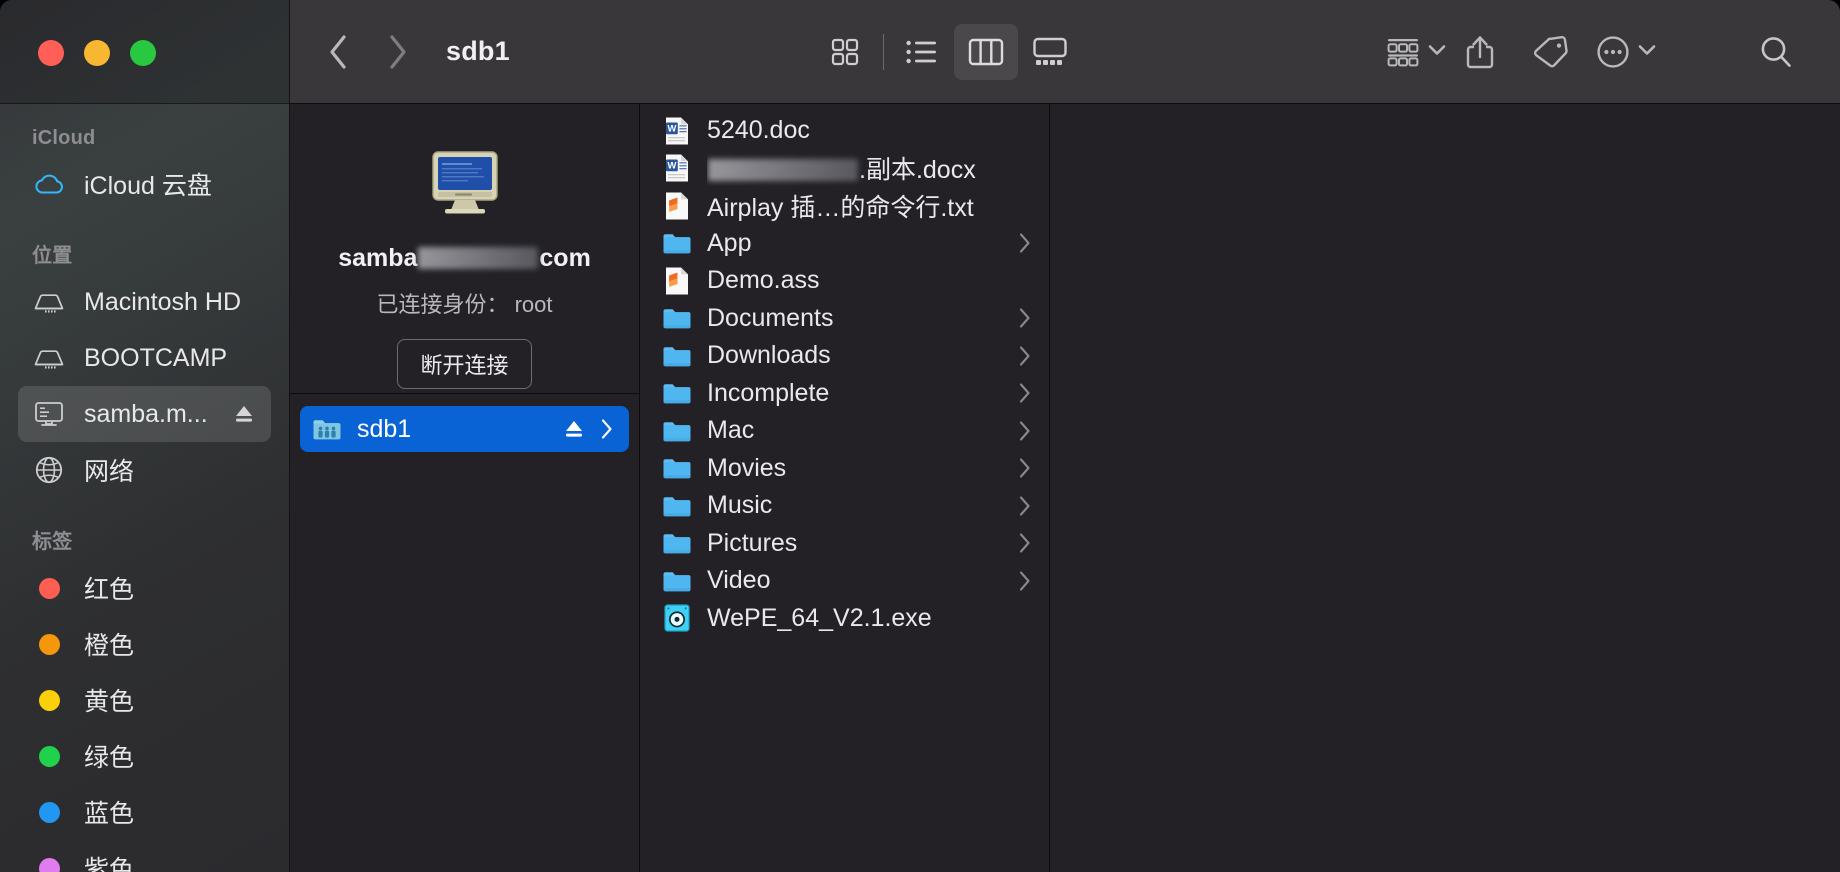  What do you see at coordinates (162, 301) in the screenshot?
I see `sidebar-item-label: Macintosh HD` at bounding box center [162, 301].